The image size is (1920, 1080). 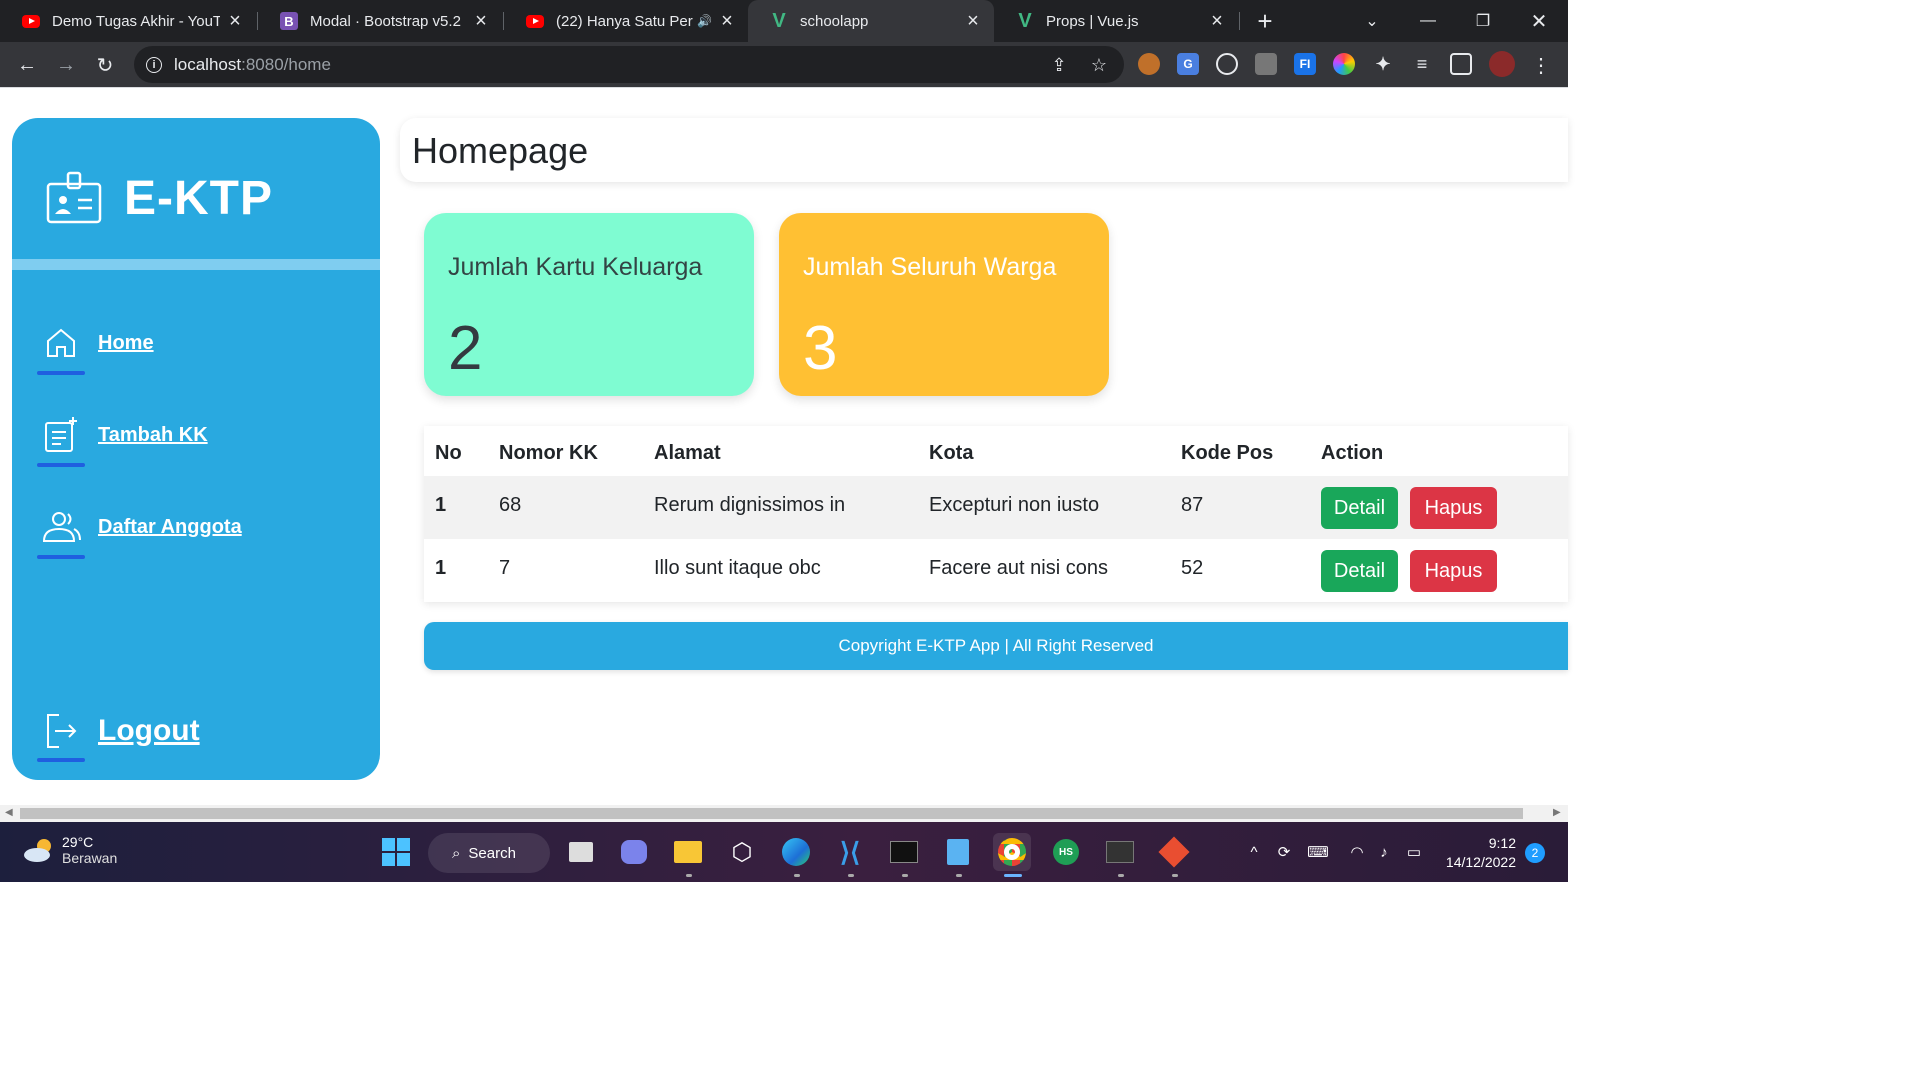 What do you see at coordinates (1227, 64) in the screenshot?
I see `reader-extension-icon` at bounding box center [1227, 64].